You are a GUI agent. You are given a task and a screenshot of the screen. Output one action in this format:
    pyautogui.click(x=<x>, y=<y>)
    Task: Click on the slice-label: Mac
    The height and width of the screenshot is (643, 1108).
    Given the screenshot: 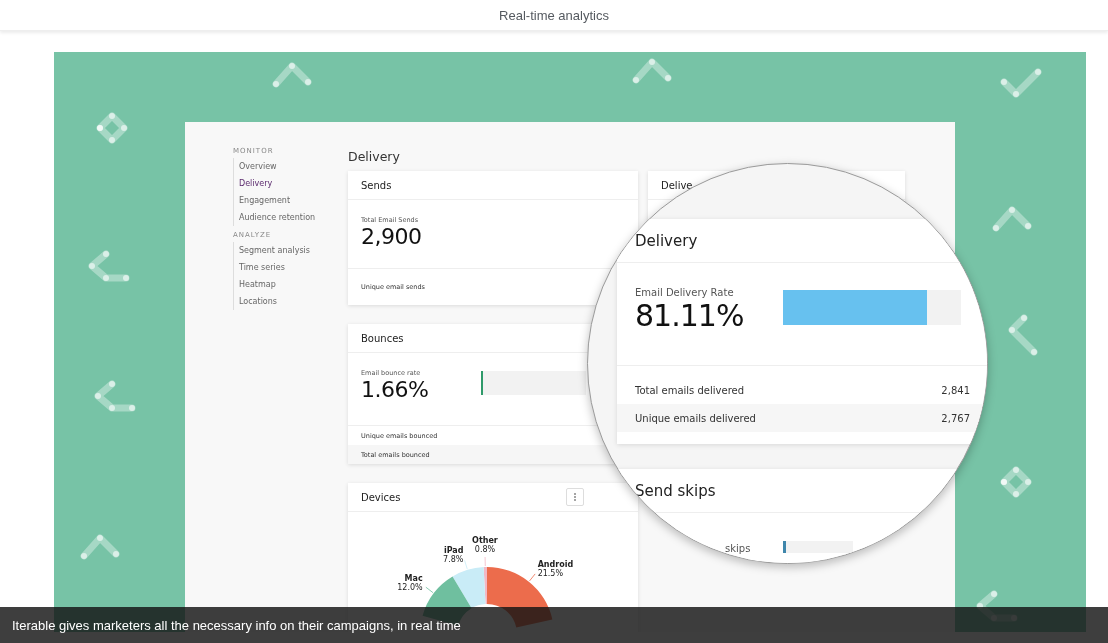 What is the action you would take?
    pyautogui.click(x=413, y=578)
    